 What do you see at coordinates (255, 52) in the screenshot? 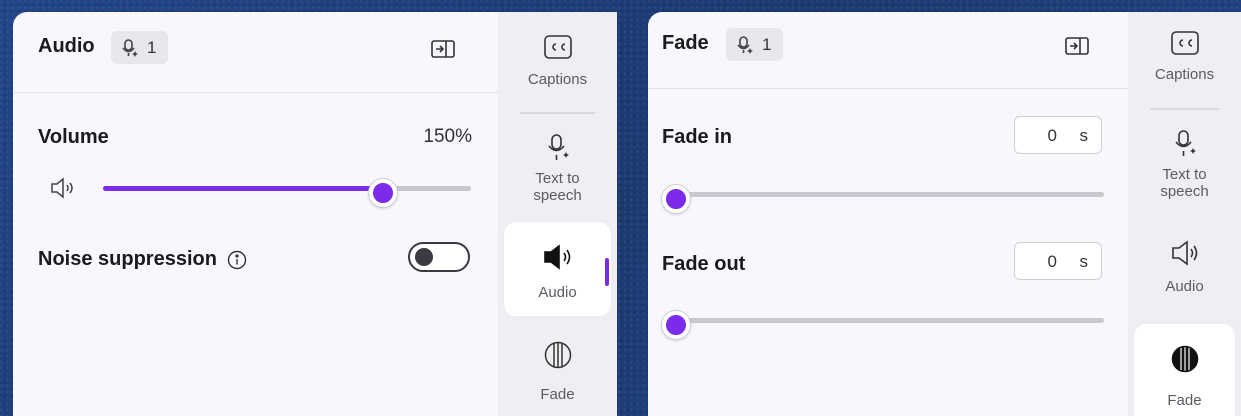
I see `audio-header: Audio 1` at bounding box center [255, 52].